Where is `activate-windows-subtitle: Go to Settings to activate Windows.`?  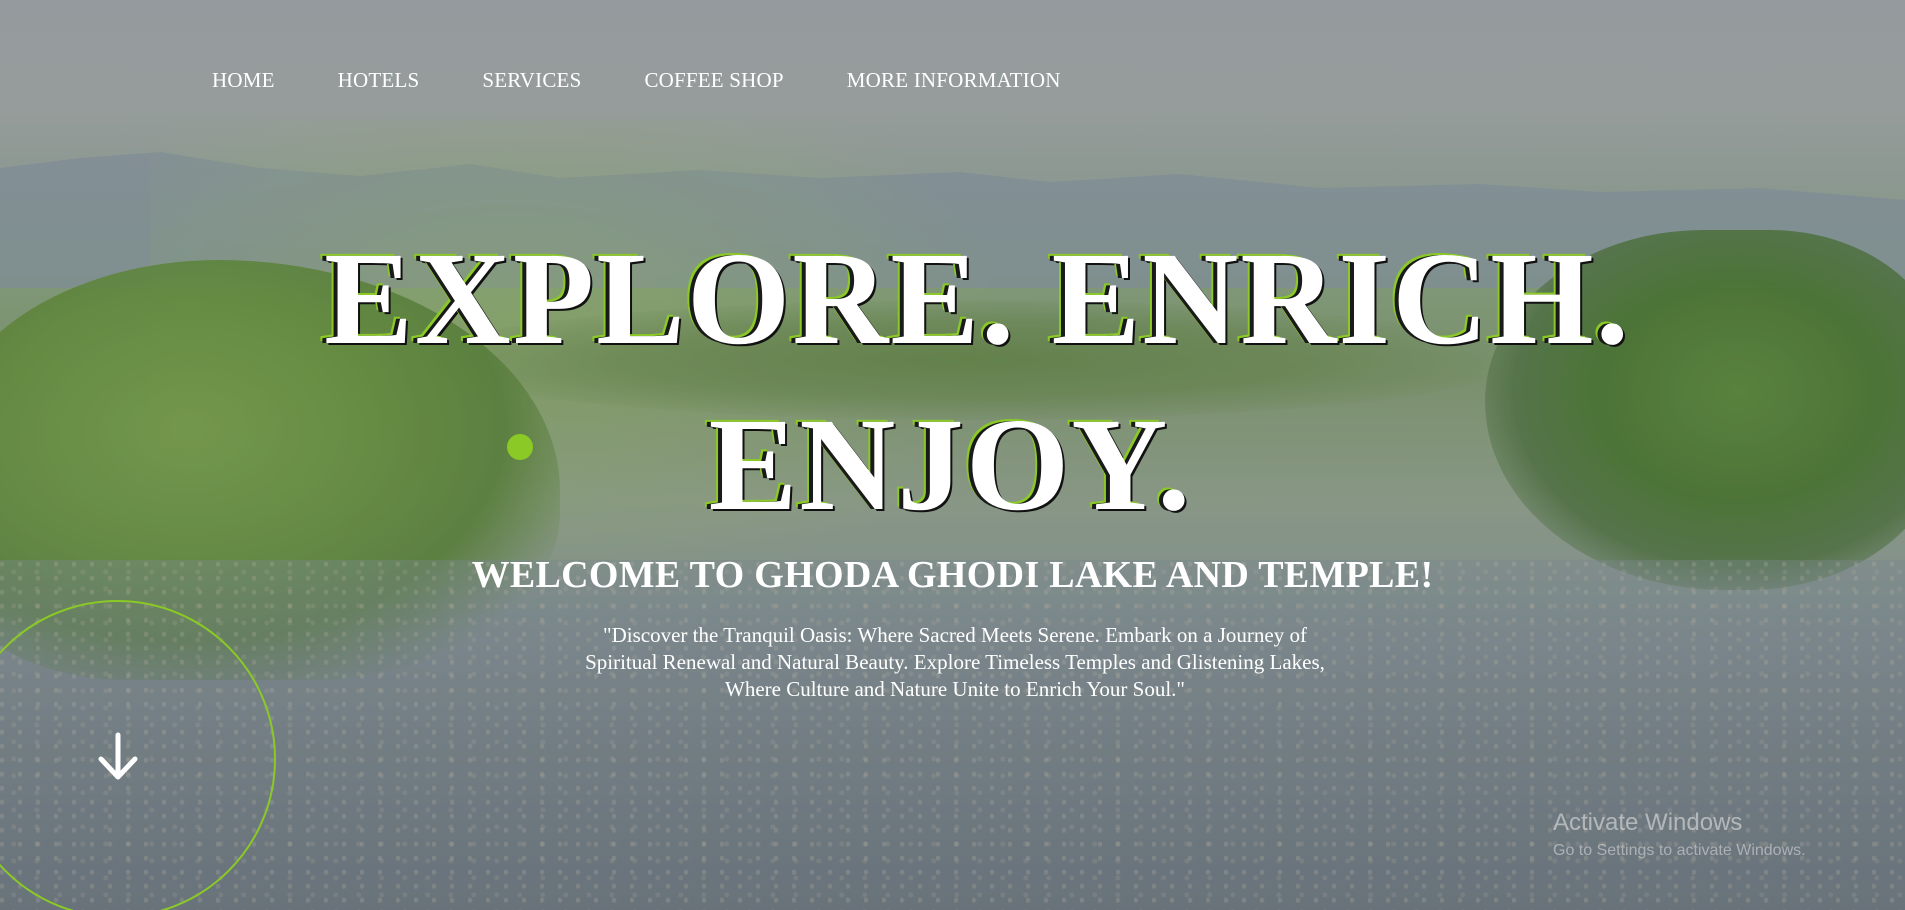
activate-windows-subtitle: Go to Settings to activate Windows. is located at coordinates (1679, 850).